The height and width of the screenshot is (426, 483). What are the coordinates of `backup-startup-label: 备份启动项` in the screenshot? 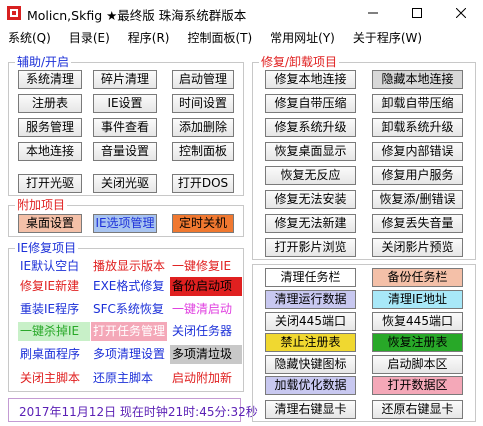 It's located at (206, 286).